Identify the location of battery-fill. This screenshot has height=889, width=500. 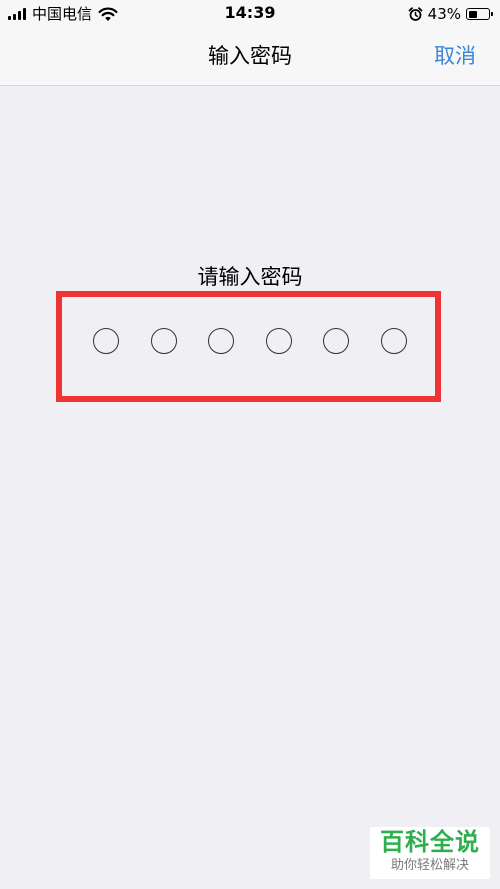
(472, 14).